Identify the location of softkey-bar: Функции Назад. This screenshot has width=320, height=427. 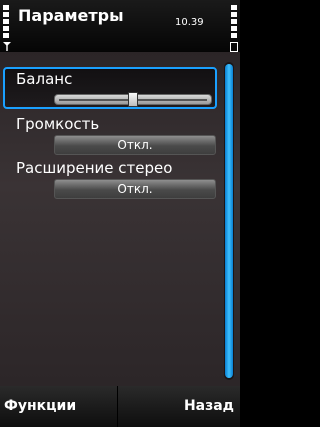
(120, 406).